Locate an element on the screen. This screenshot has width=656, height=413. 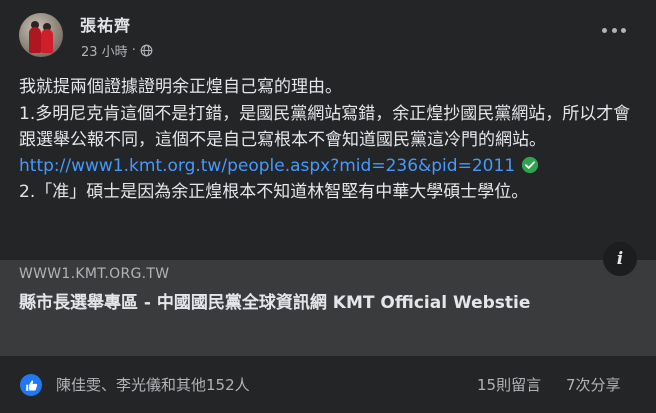
reactions-summary: 陳佳雯、李光儀和其他152人 is located at coordinates (153, 384).